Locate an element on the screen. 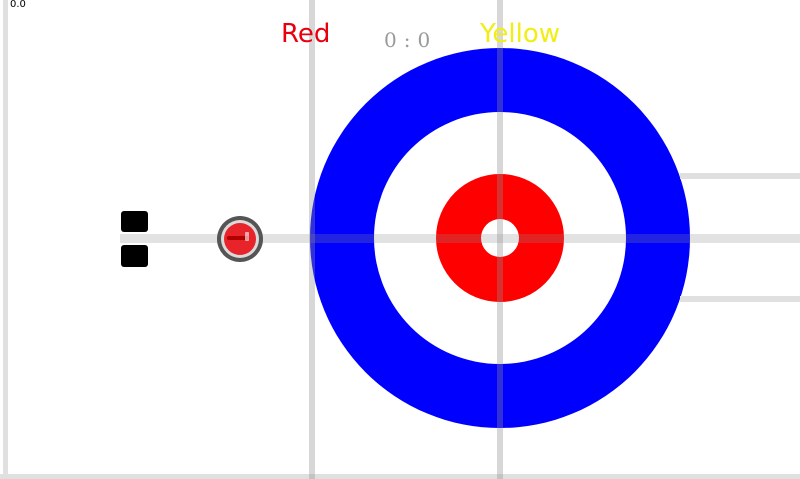 The height and width of the screenshot is (479, 800). scoreboard: 0:0 is located at coordinates (407, 40).